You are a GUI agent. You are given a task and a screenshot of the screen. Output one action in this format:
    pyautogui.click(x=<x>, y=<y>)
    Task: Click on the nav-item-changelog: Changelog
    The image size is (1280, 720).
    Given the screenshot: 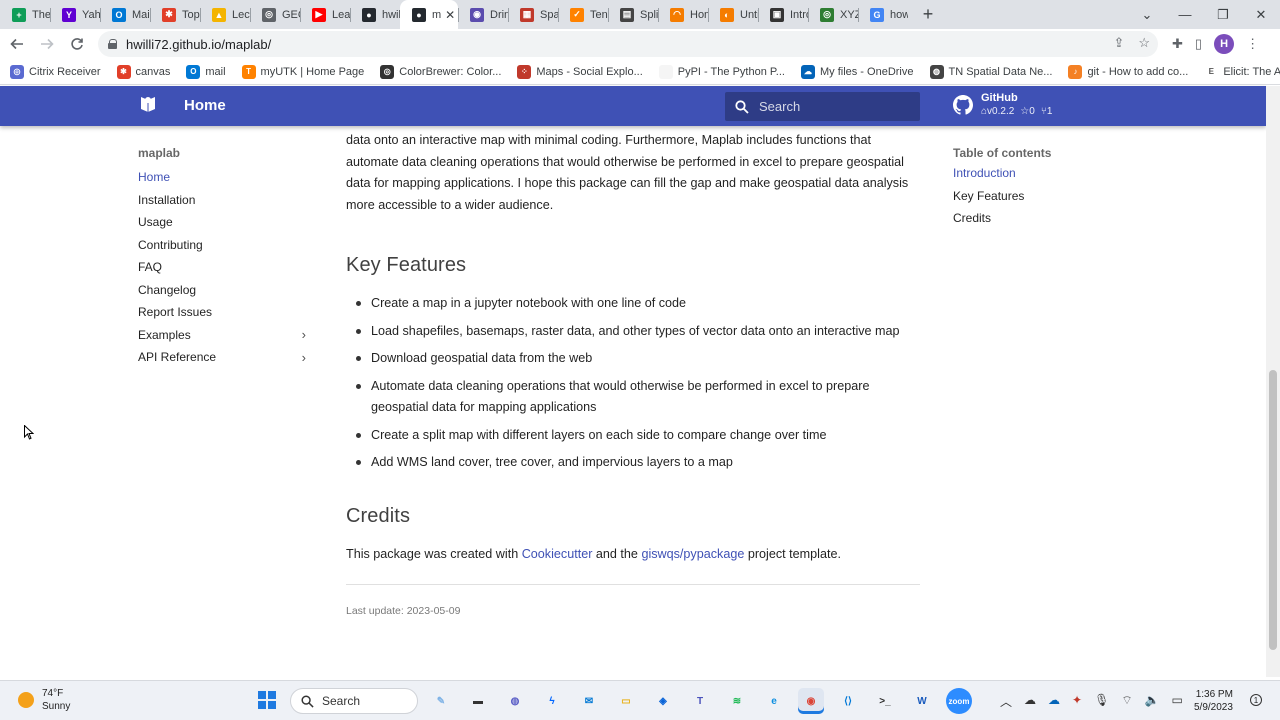 What is the action you would take?
    pyautogui.click(x=223, y=290)
    